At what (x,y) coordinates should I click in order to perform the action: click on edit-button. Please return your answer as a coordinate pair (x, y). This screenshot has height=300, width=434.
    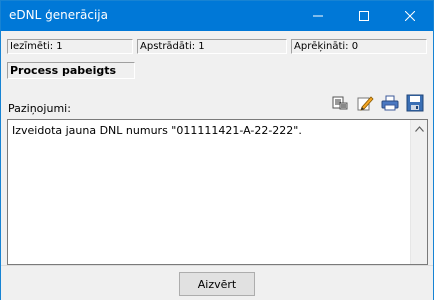
    Looking at the image, I should click on (365, 103).